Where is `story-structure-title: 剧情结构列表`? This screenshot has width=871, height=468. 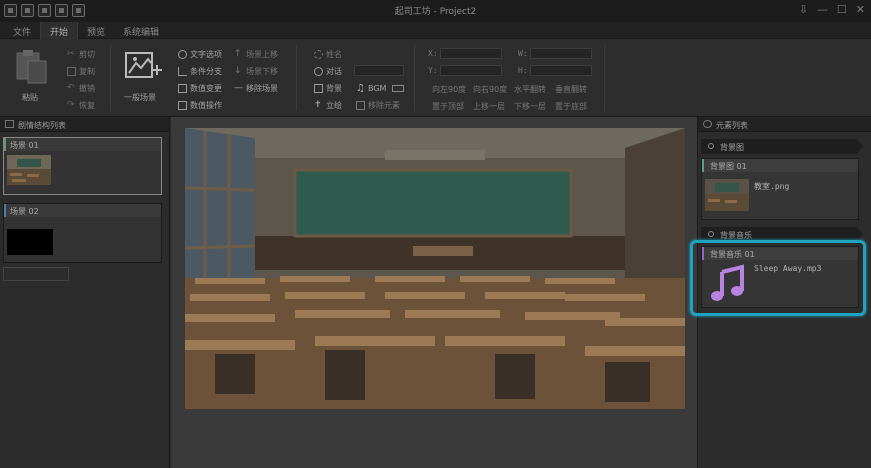 story-structure-title: 剧情结构列表 is located at coordinates (42, 125).